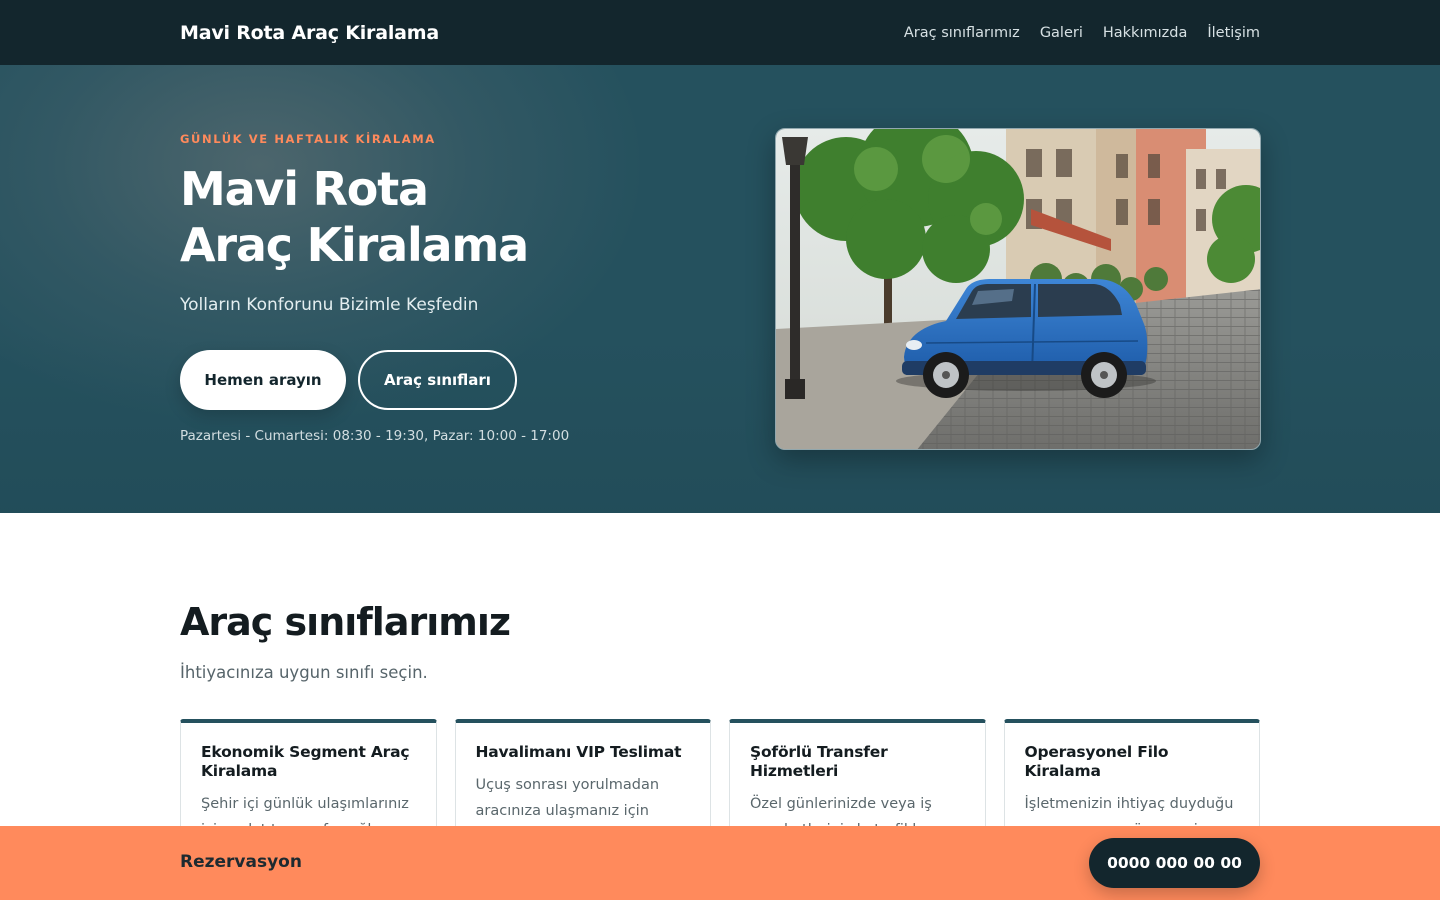  What do you see at coordinates (1174, 863) in the screenshot?
I see `phone-call-button: 0000 000 00 00` at bounding box center [1174, 863].